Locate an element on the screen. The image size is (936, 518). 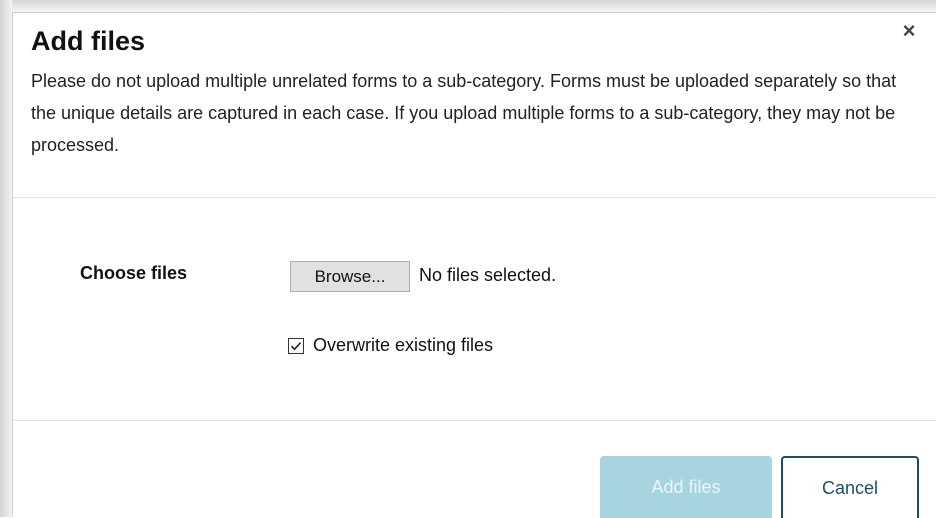
divider-bottom is located at coordinates (474, 420).